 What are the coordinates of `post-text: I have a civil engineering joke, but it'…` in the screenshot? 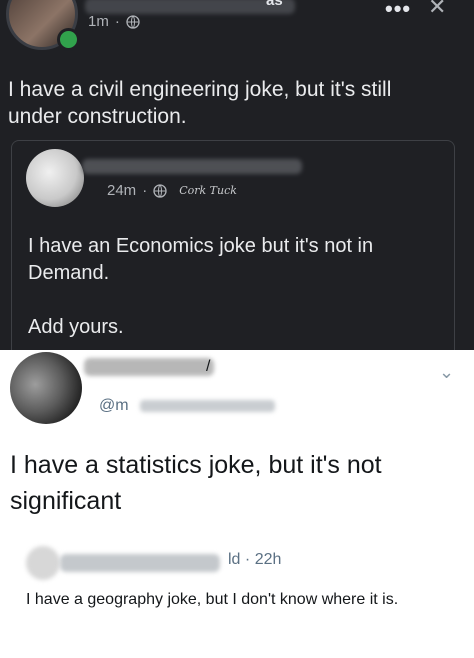 It's located at (200, 103).